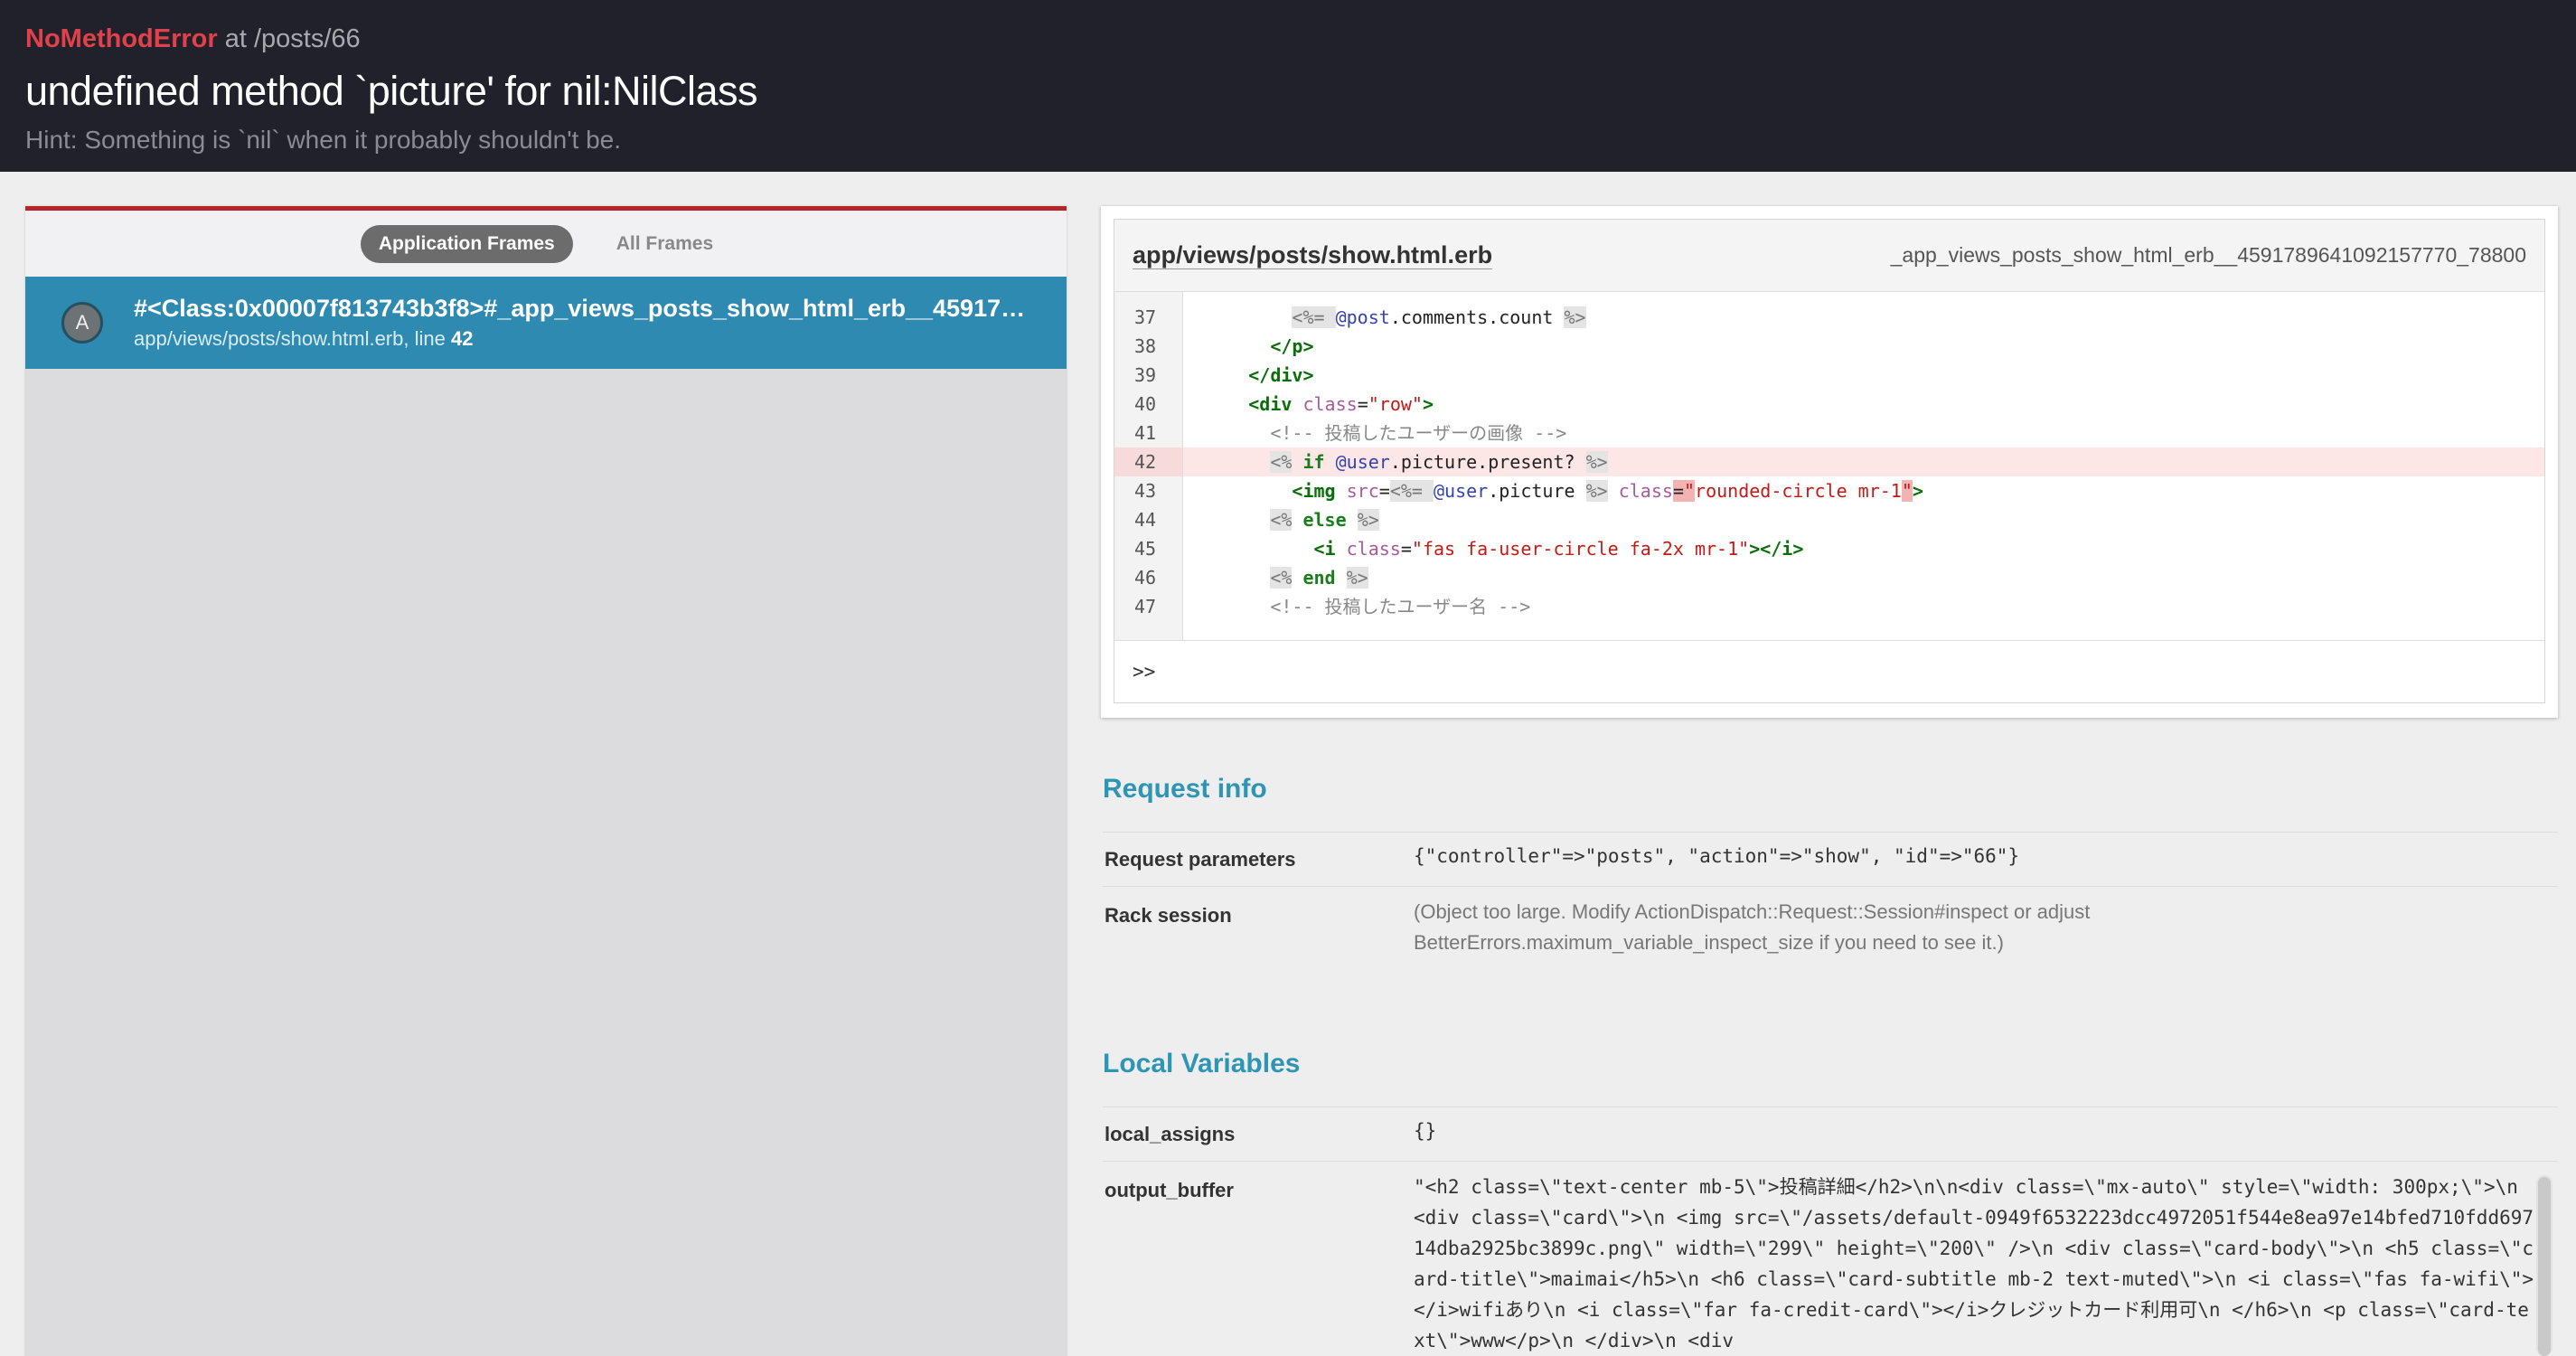 The image size is (2576, 1356). I want to click on local-variables-title: Local Variables, so click(1202, 1063).